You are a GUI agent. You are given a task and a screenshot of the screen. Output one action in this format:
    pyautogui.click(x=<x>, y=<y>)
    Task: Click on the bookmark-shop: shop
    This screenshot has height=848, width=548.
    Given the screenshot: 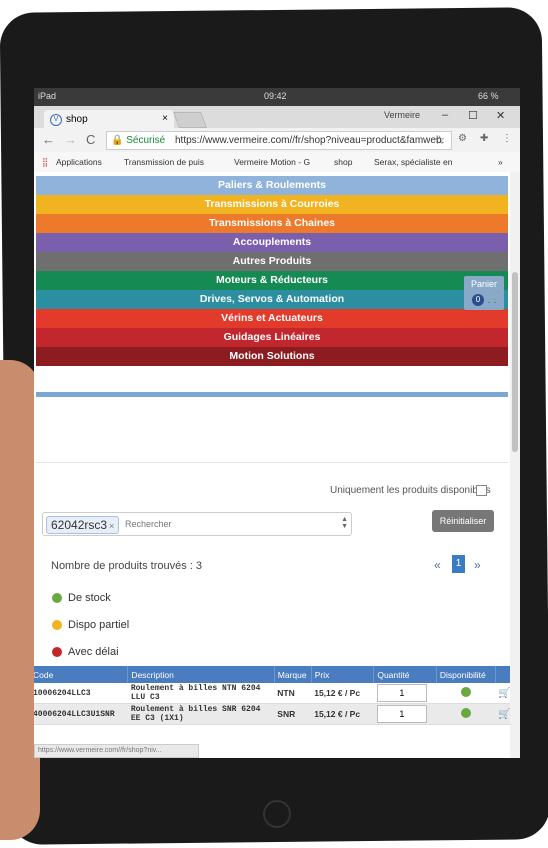 What is the action you would take?
    pyautogui.click(x=343, y=162)
    